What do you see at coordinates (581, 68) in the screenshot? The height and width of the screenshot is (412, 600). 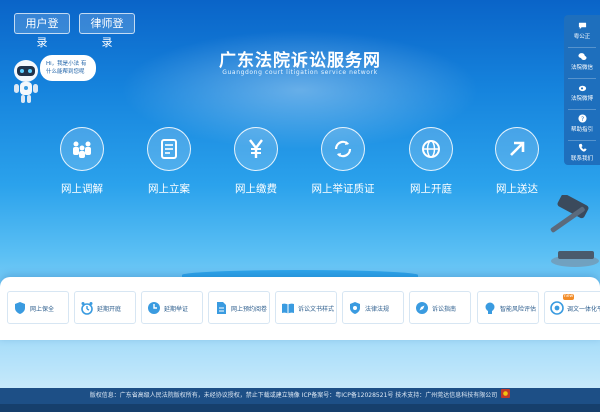 I see `right-bar-label: 法院微信` at bounding box center [581, 68].